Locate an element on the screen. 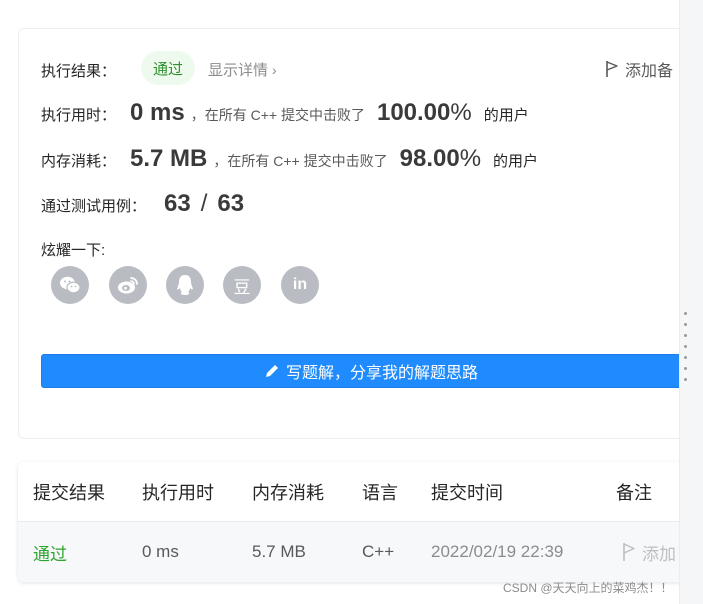 The height and width of the screenshot is (604, 703). share-wechat-button is located at coordinates (70, 285).